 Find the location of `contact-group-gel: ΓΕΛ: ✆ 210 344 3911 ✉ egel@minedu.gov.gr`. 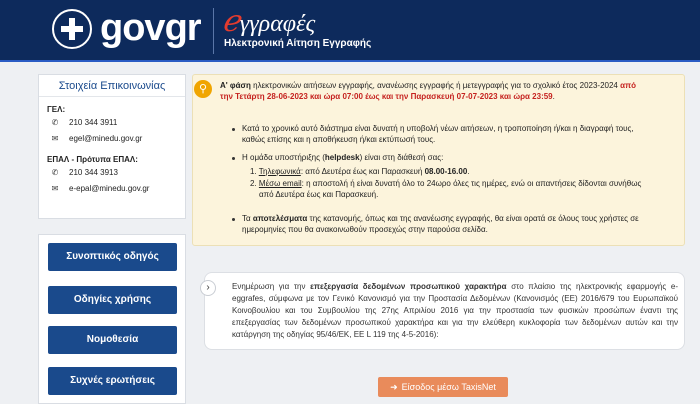

contact-group-gel: ΓΕΛ: ✆ 210 344 3911 ✉ egel@minedu.gov.gr is located at coordinates (112, 122).